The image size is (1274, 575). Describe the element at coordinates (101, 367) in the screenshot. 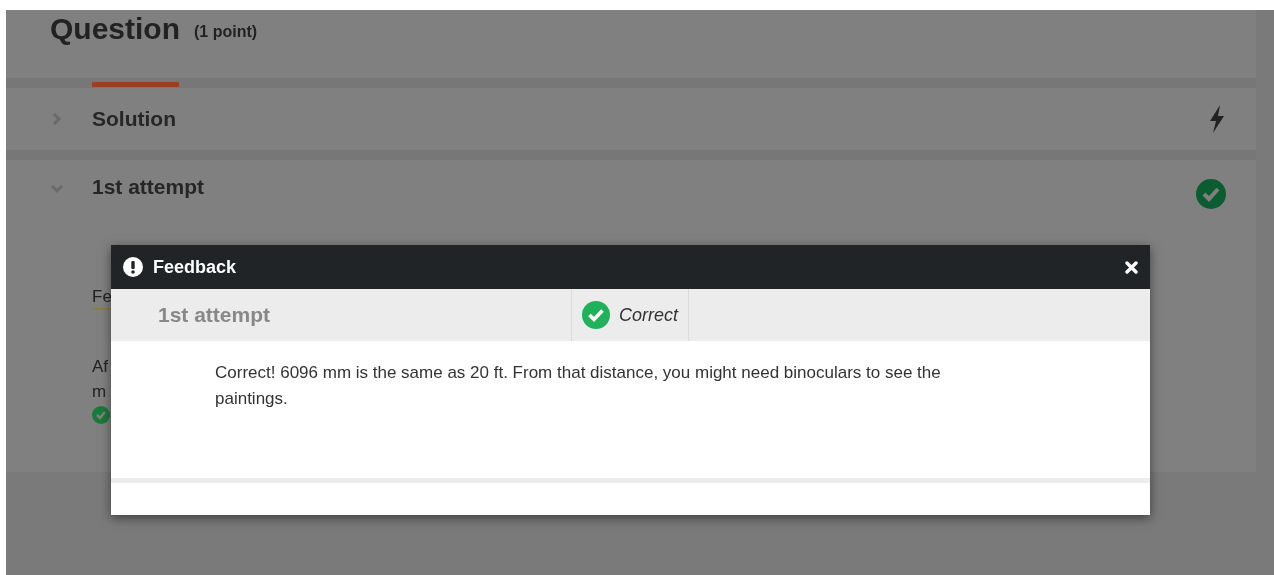

I see `answer-text: Af` at that location.